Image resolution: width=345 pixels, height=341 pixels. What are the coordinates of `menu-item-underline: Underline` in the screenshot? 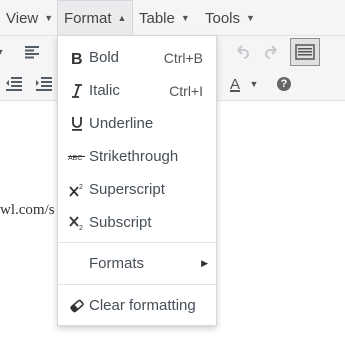 It's located at (137, 123).